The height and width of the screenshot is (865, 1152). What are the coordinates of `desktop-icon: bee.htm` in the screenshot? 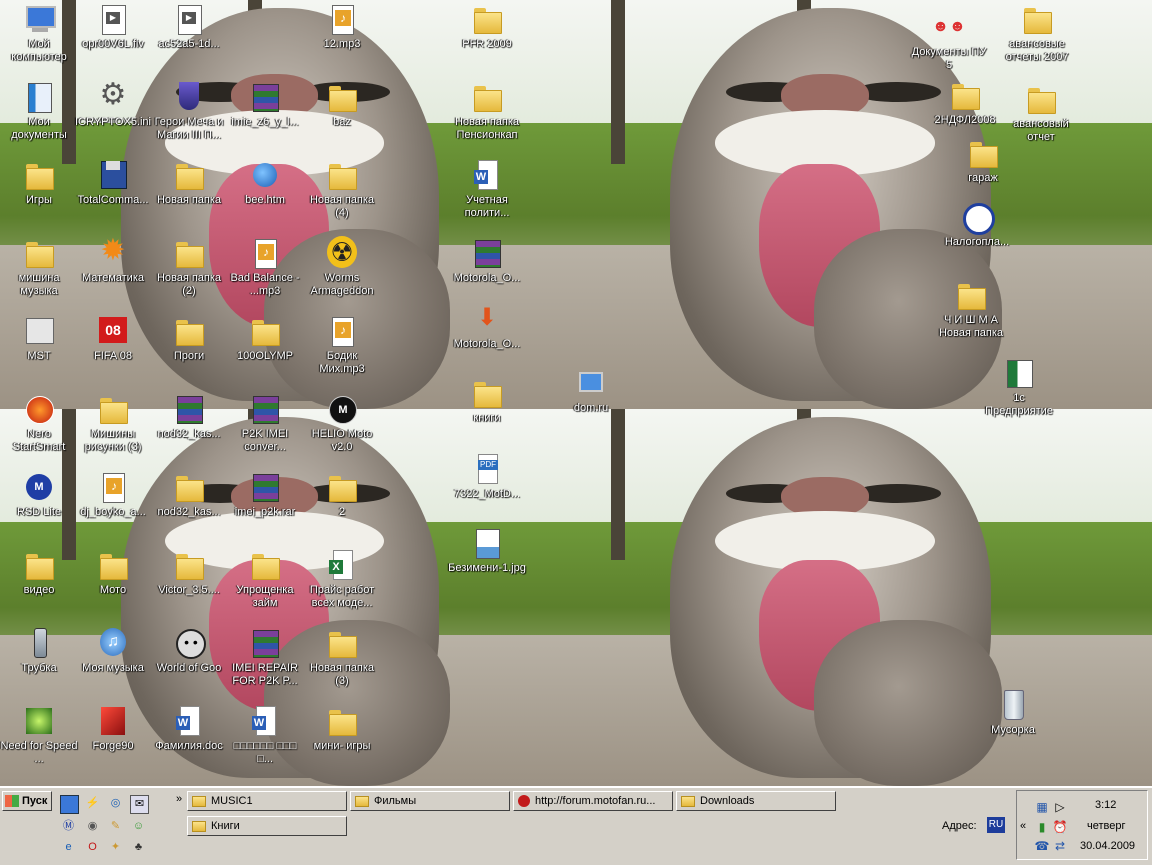 It's located at (265, 194).